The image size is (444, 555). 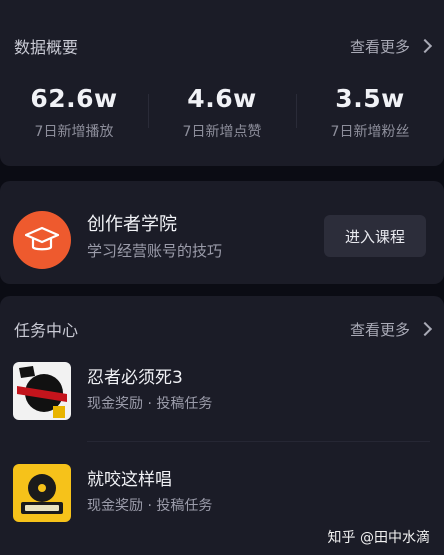 What do you see at coordinates (42, 493) in the screenshot?
I see `music-event-thumbnail-icon` at bounding box center [42, 493].